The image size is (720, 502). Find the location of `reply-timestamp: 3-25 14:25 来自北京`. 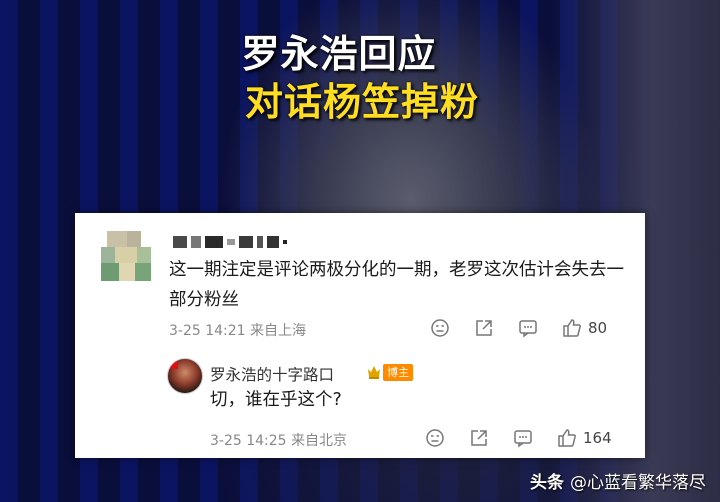

reply-timestamp: 3-25 14:25 来自北京 is located at coordinates (279, 441).